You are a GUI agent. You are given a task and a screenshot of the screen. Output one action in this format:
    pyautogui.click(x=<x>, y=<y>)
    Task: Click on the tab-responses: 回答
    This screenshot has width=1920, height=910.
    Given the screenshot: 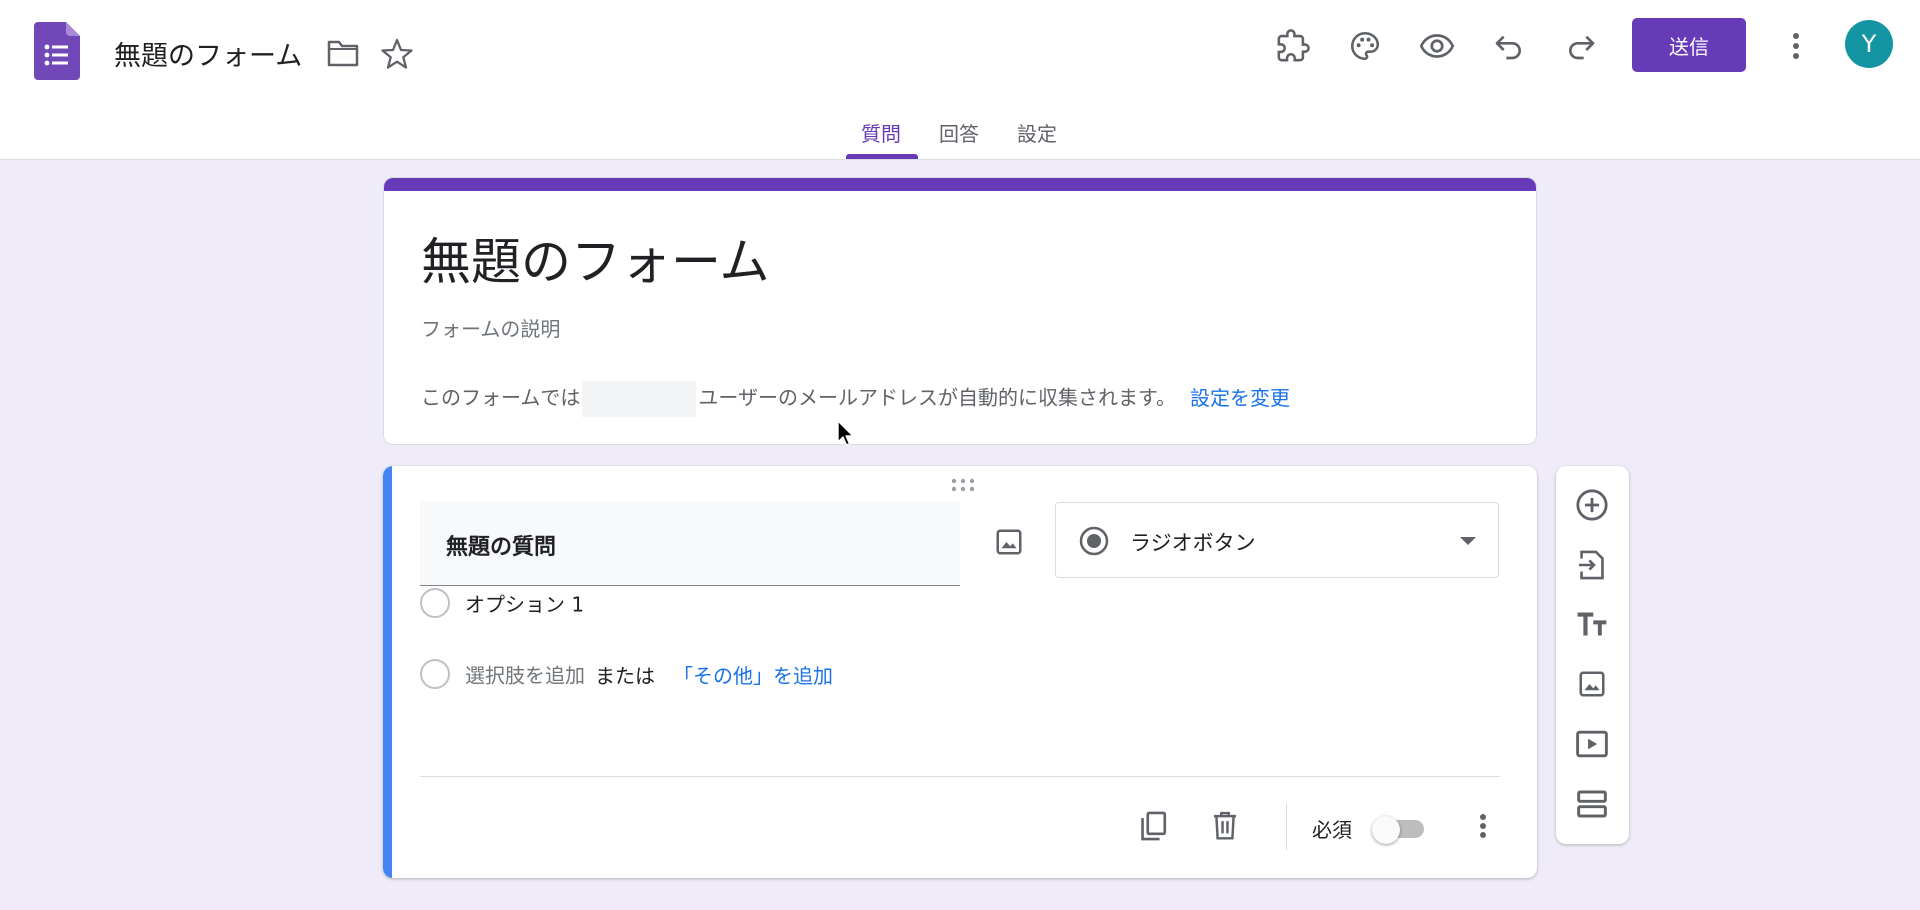 What is the action you would take?
    pyautogui.click(x=959, y=132)
    